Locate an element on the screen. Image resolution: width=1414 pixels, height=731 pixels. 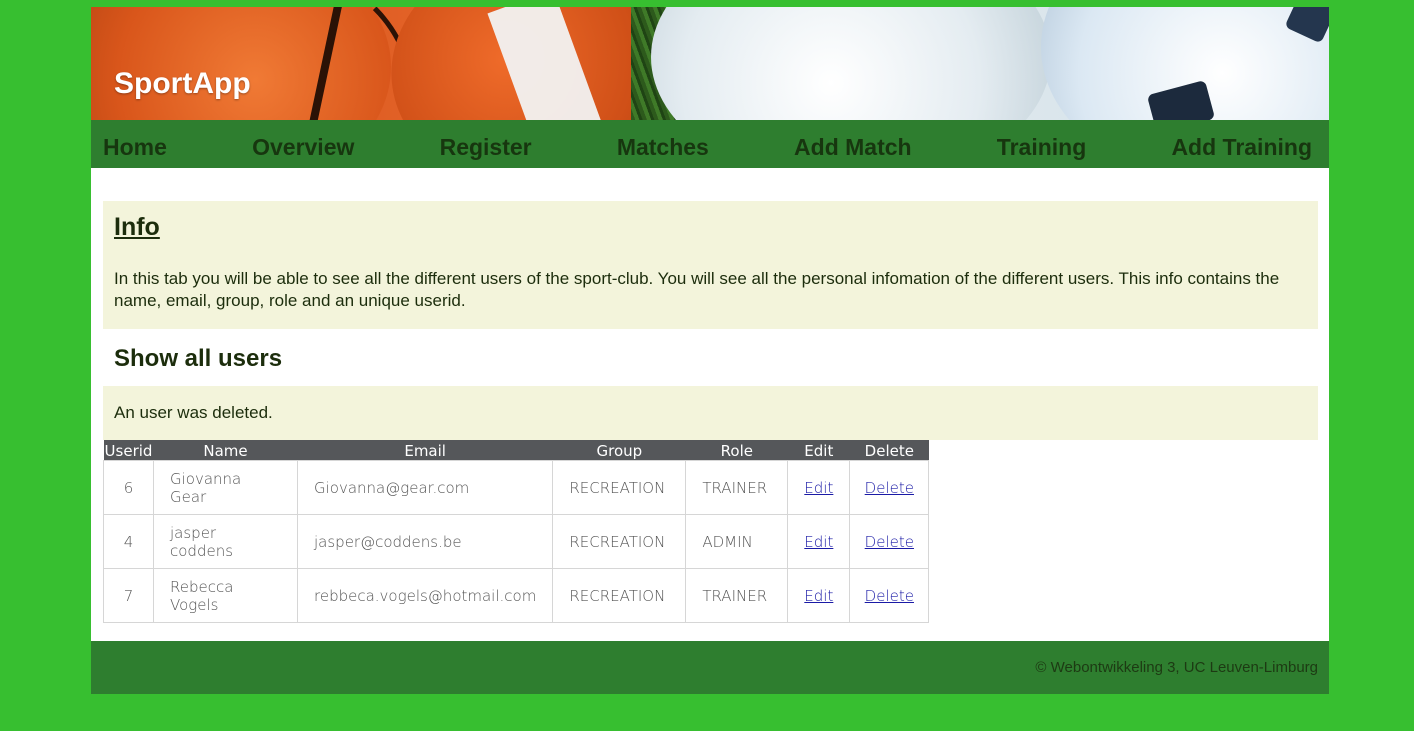
cell-name: jasper coddens is located at coordinates (225, 541).